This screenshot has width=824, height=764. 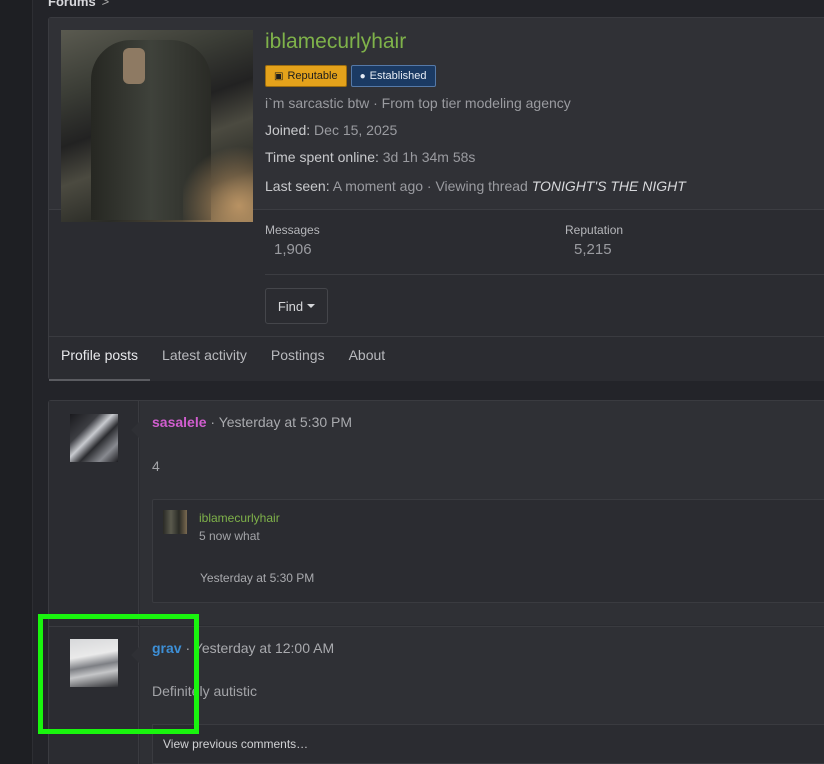 What do you see at coordinates (105, 4) in the screenshot?
I see `chevron-right-icon: >` at bounding box center [105, 4].